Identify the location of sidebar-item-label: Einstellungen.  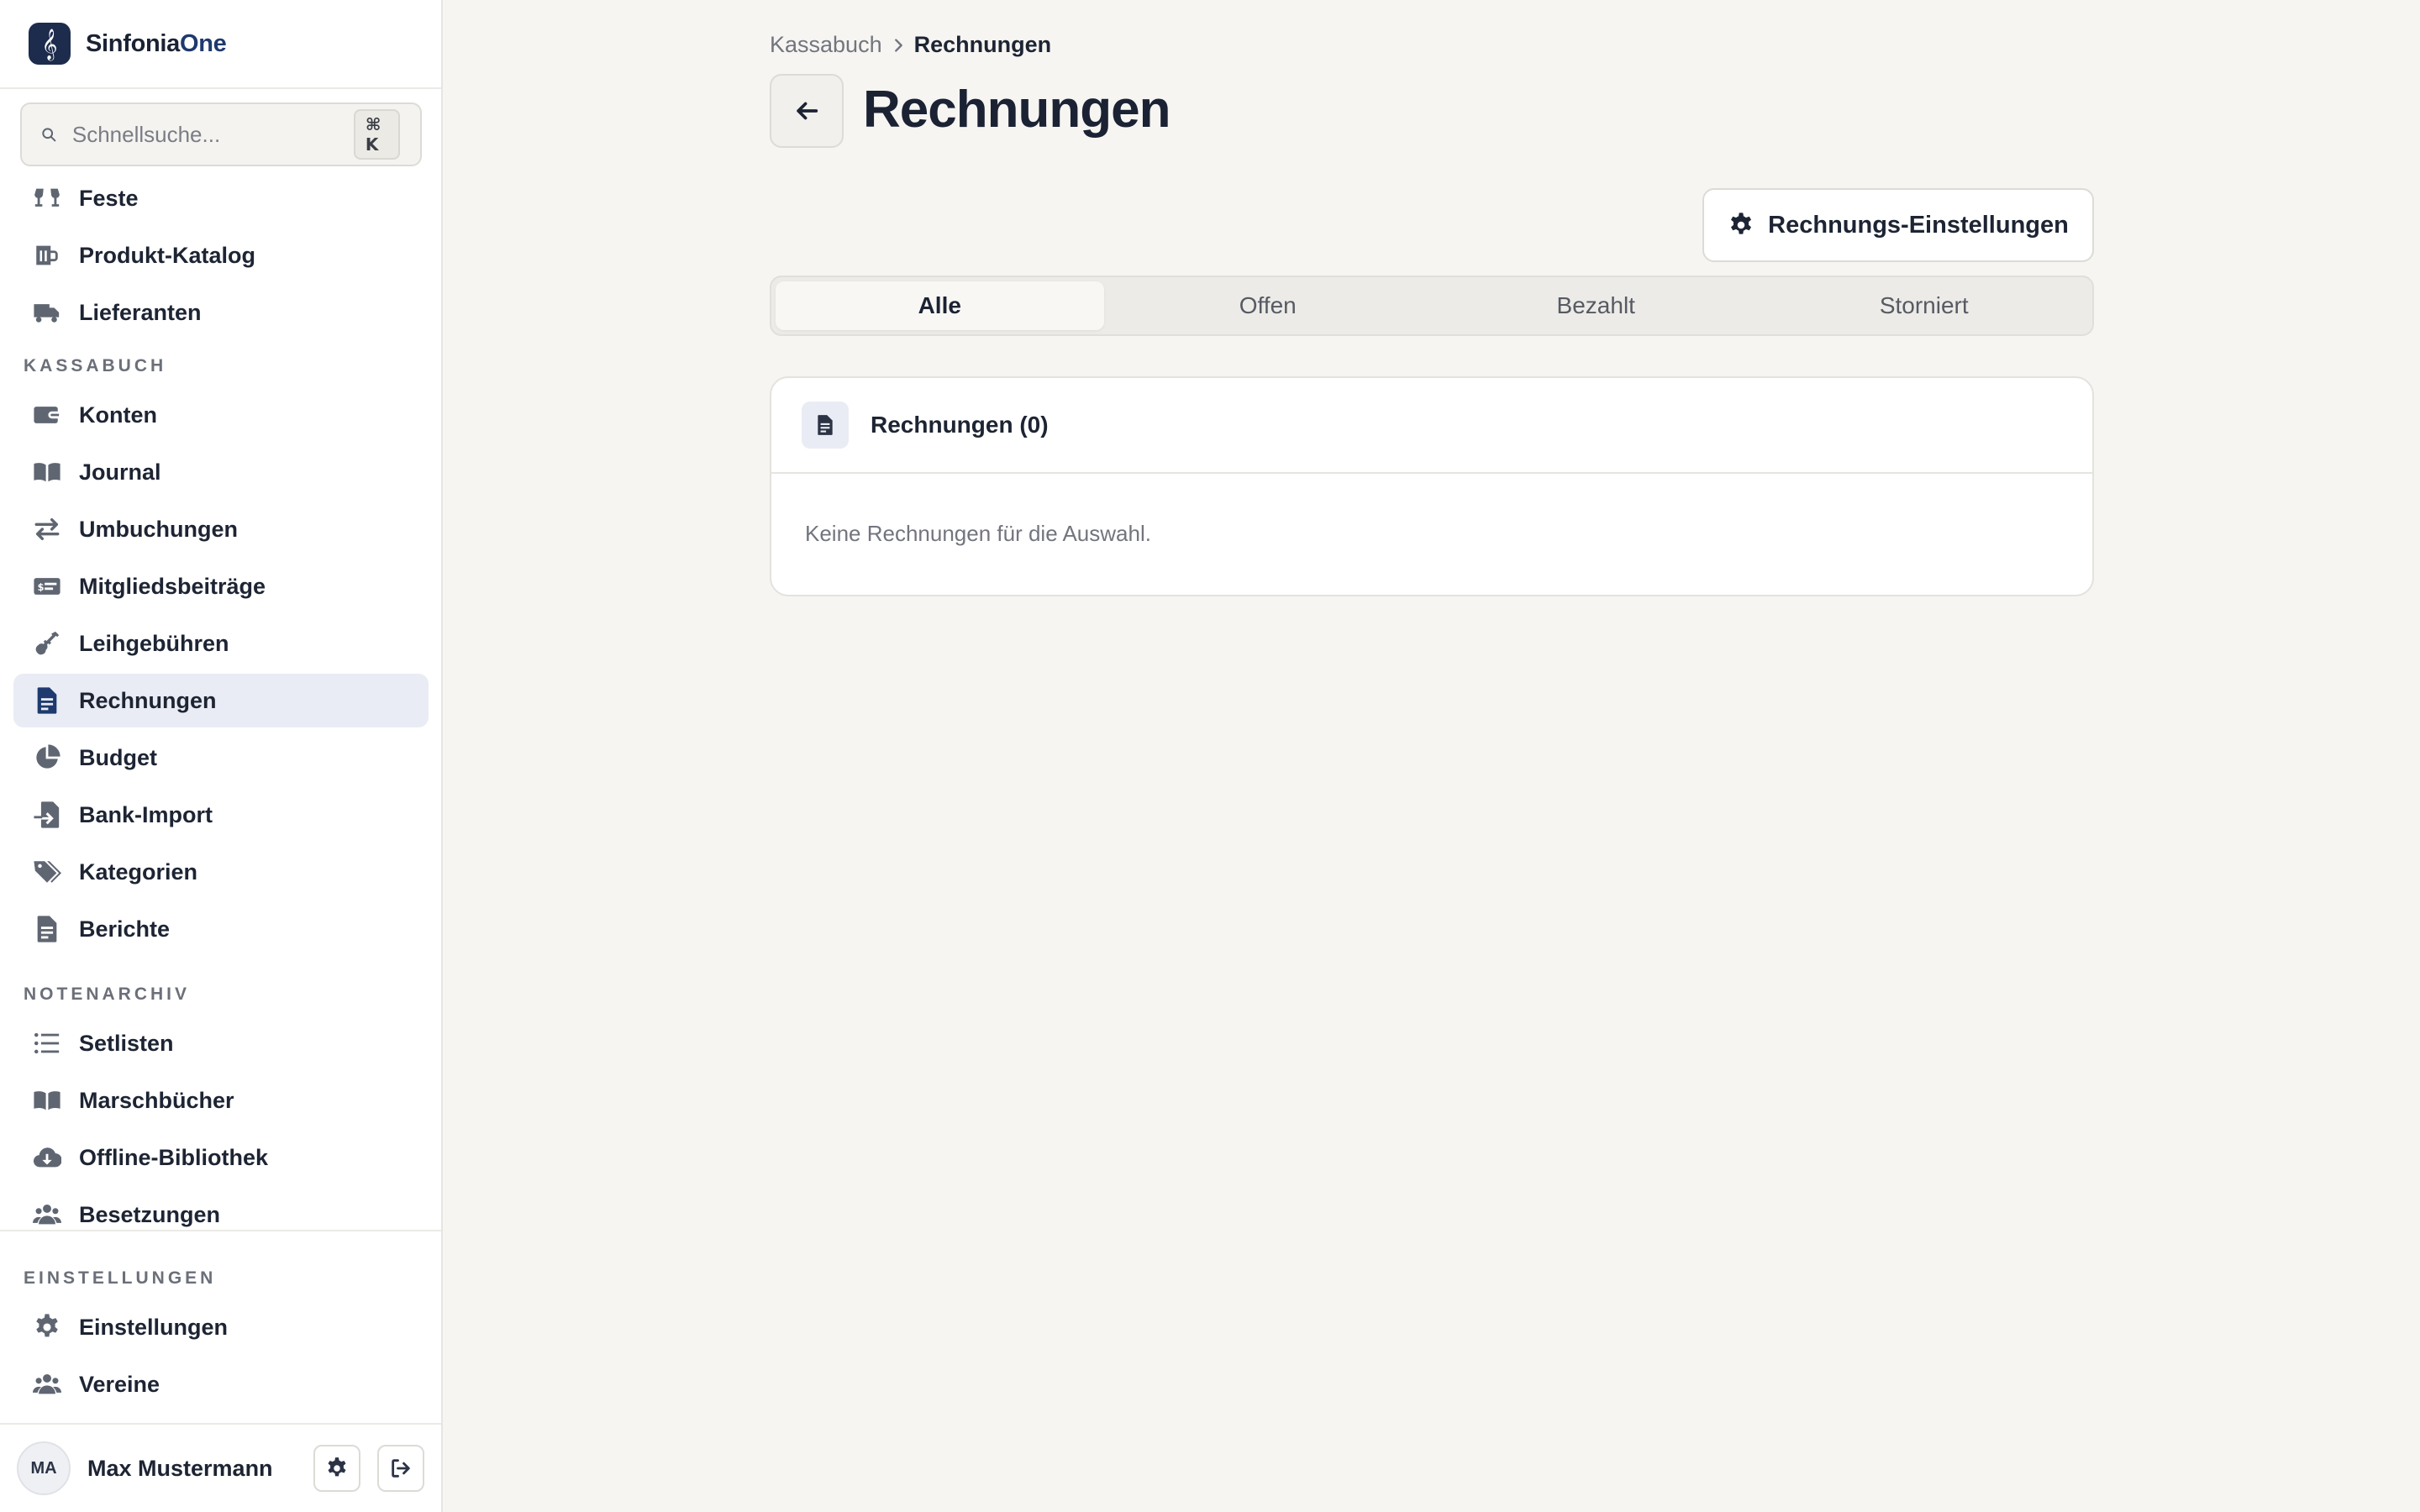
(154, 1327).